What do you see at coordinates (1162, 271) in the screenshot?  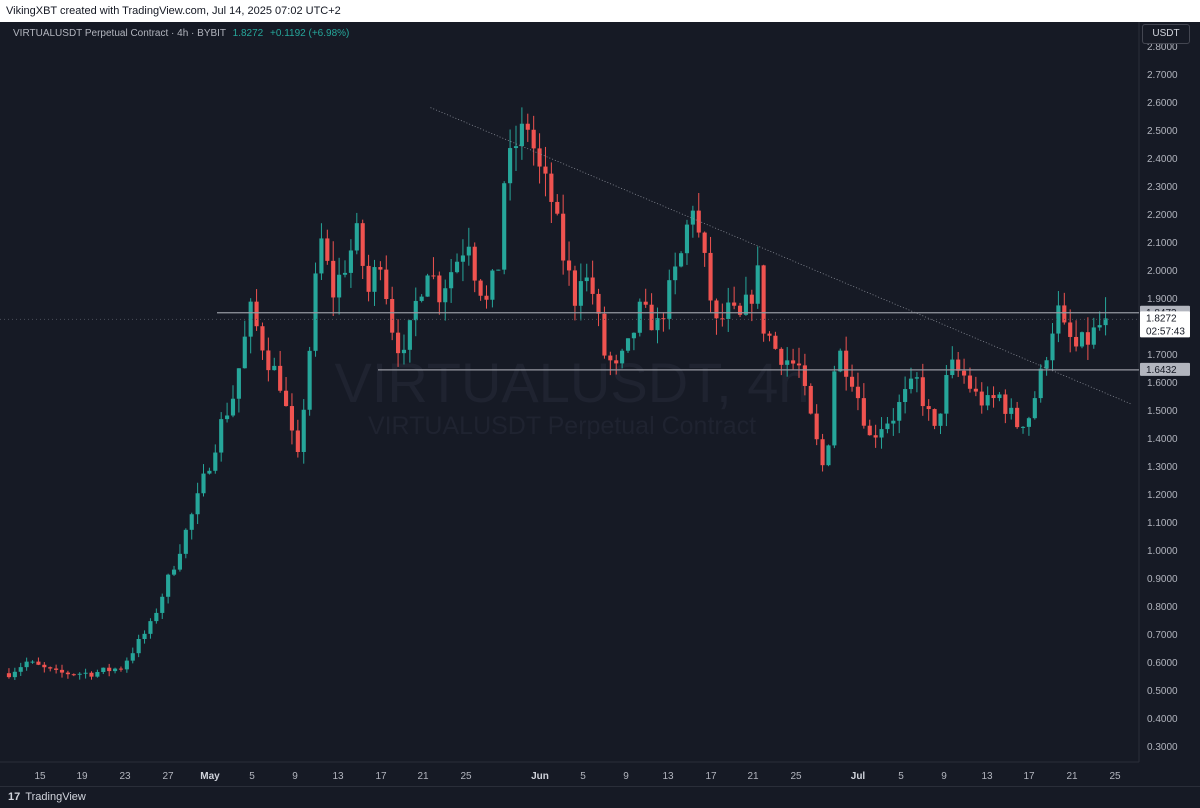 I see `price-tick-label: 2.0000` at bounding box center [1162, 271].